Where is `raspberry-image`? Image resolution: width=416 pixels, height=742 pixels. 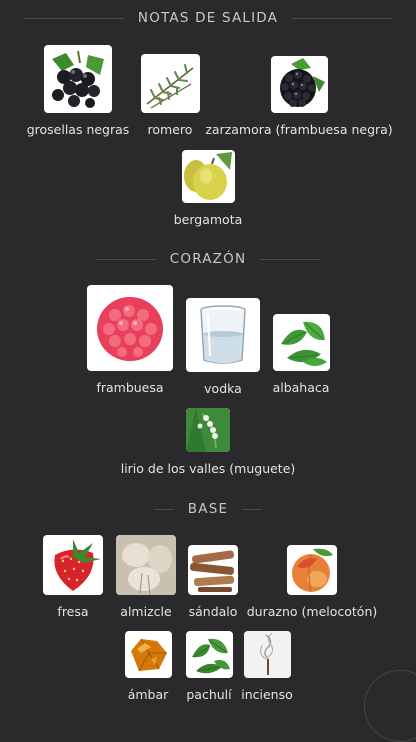 raspberry-image is located at coordinates (130, 328).